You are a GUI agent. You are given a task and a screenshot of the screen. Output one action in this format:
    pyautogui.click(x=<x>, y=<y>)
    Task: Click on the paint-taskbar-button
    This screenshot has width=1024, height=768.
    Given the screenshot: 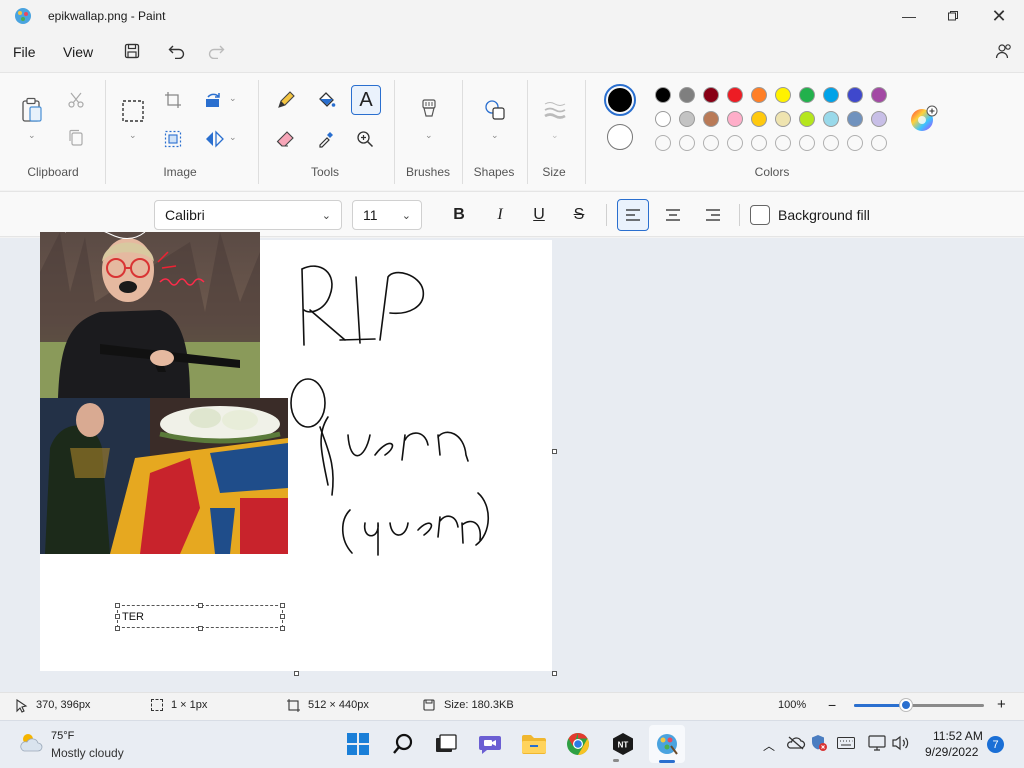 What is the action you would take?
    pyautogui.click(x=667, y=744)
    